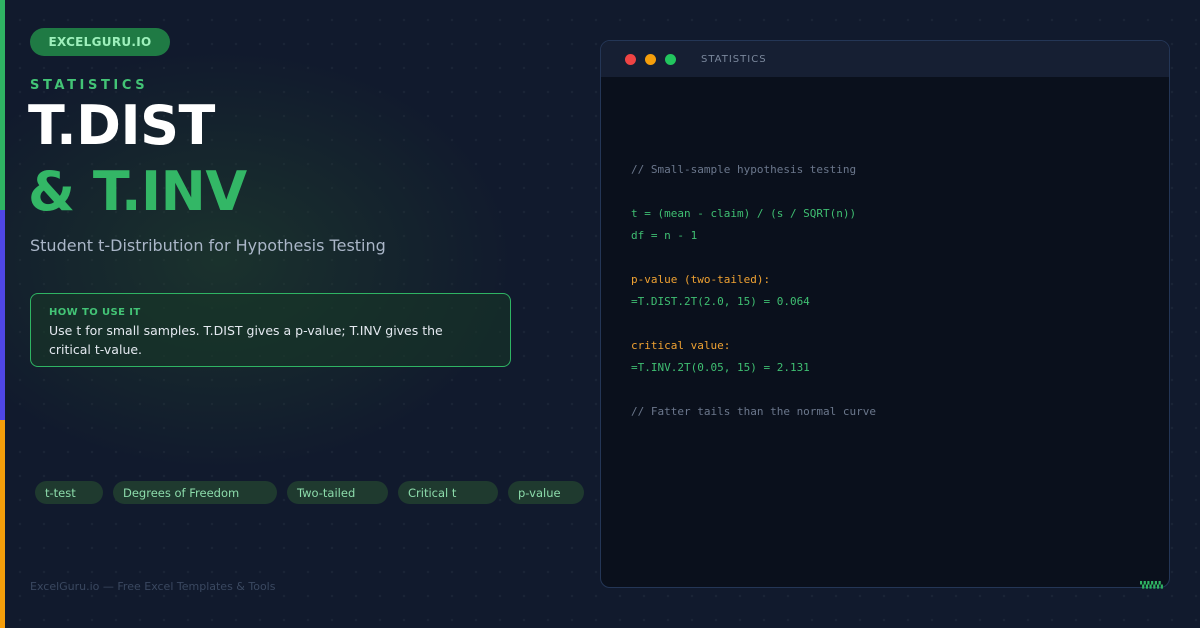  Describe the element at coordinates (744, 213) in the screenshot. I see `code-t-formula: t = (mean - claim) / (s / SQRT(n))` at that location.